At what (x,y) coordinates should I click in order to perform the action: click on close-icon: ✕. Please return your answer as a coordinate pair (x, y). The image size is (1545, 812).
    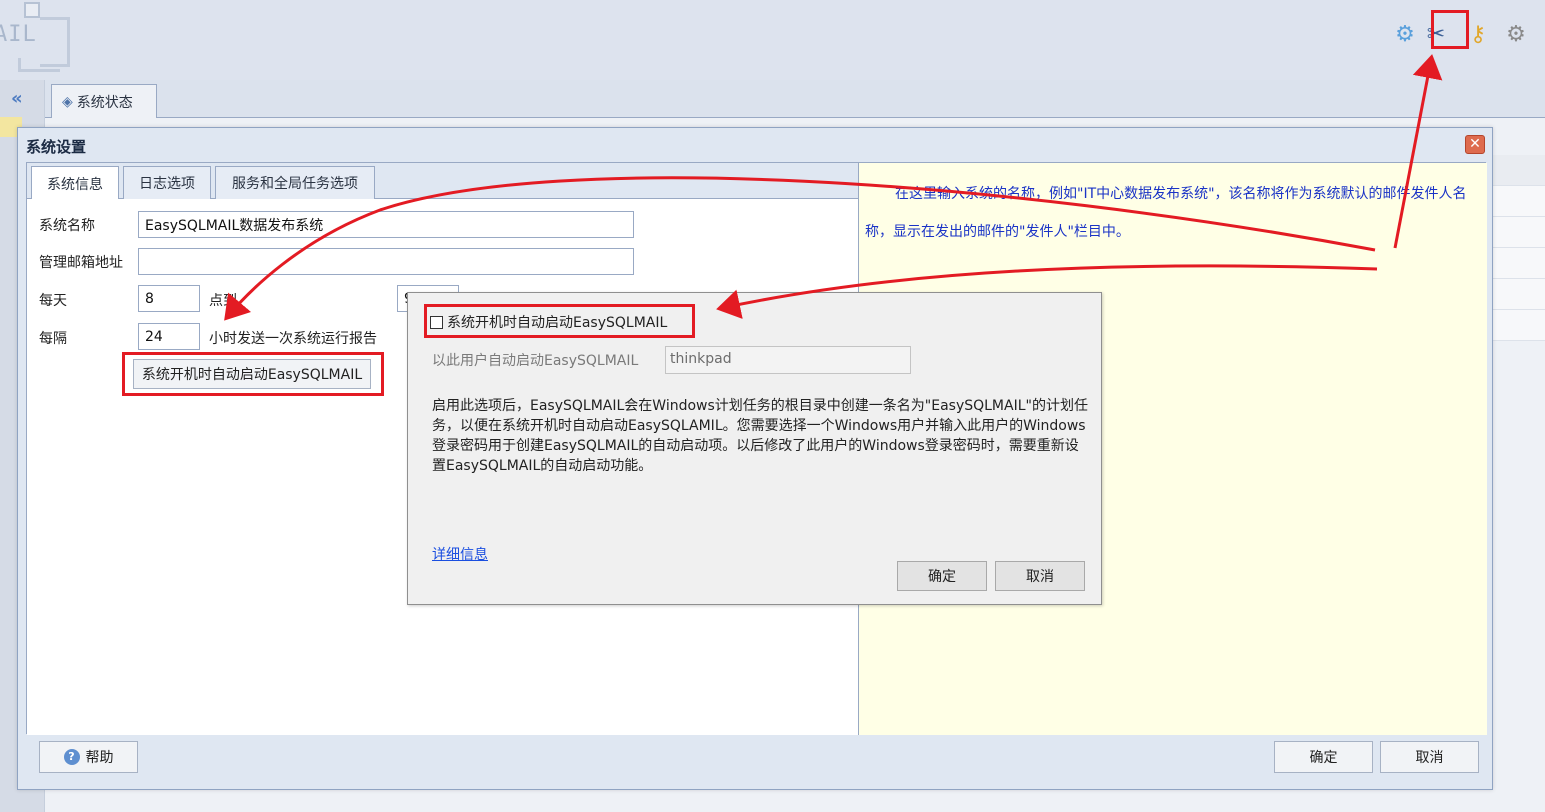
    Looking at the image, I should click on (1475, 144).